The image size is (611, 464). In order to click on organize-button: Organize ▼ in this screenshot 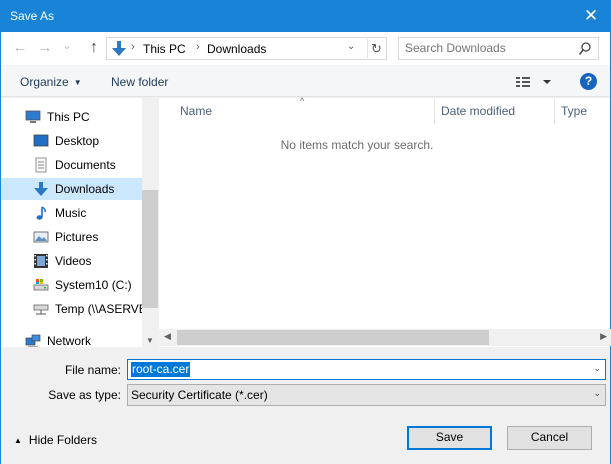, I will do `click(51, 82)`.